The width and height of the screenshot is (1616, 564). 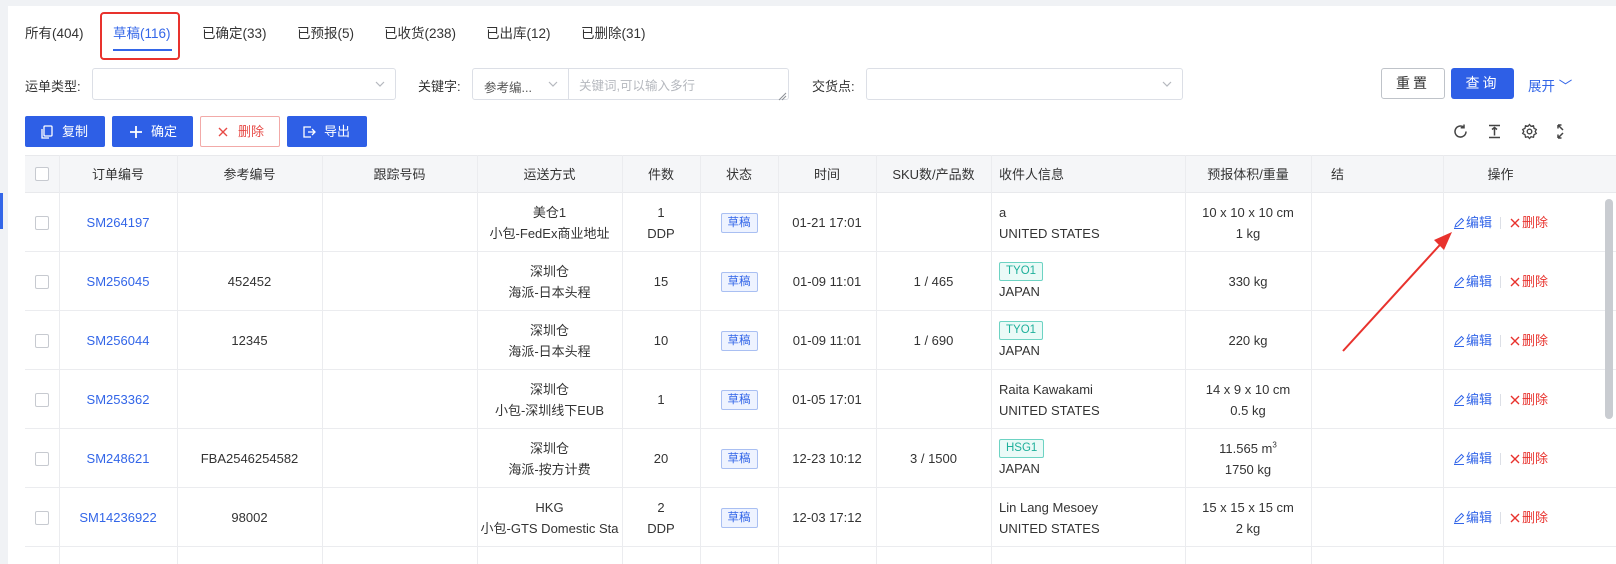 What do you see at coordinates (1021, 271) in the screenshot?
I see `zone-badge: TYO1` at bounding box center [1021, 271].